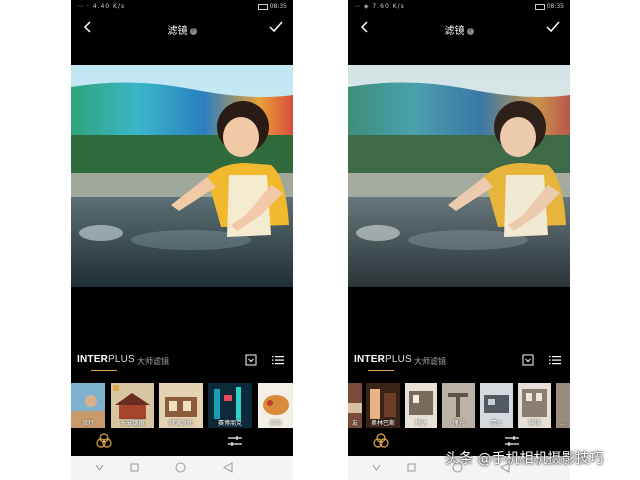 This screenshot has height=480, width=640. Describe the element at coordinates (524, 459) in the screenshot. I see `watermark: 头条 @手机相机摄影技巧` at that location.